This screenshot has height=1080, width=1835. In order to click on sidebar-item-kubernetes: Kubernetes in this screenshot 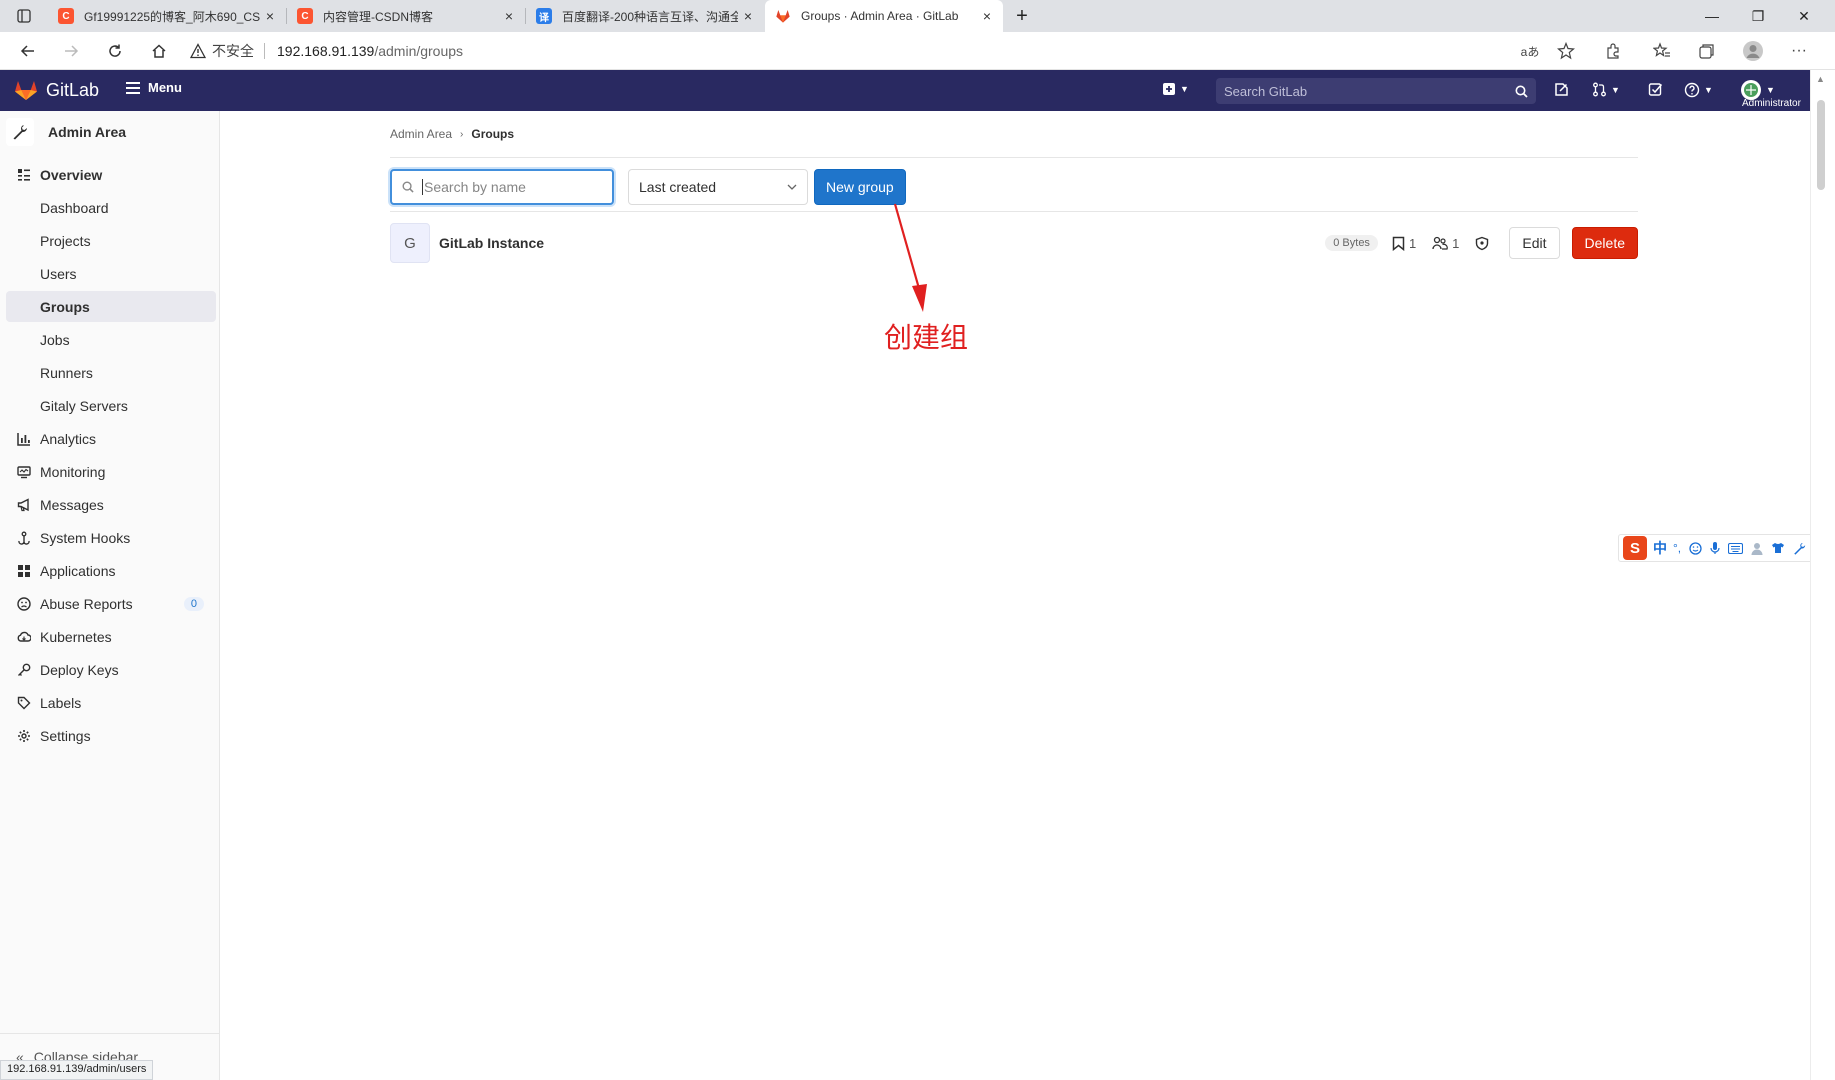, I will do `click(111, 637)`.